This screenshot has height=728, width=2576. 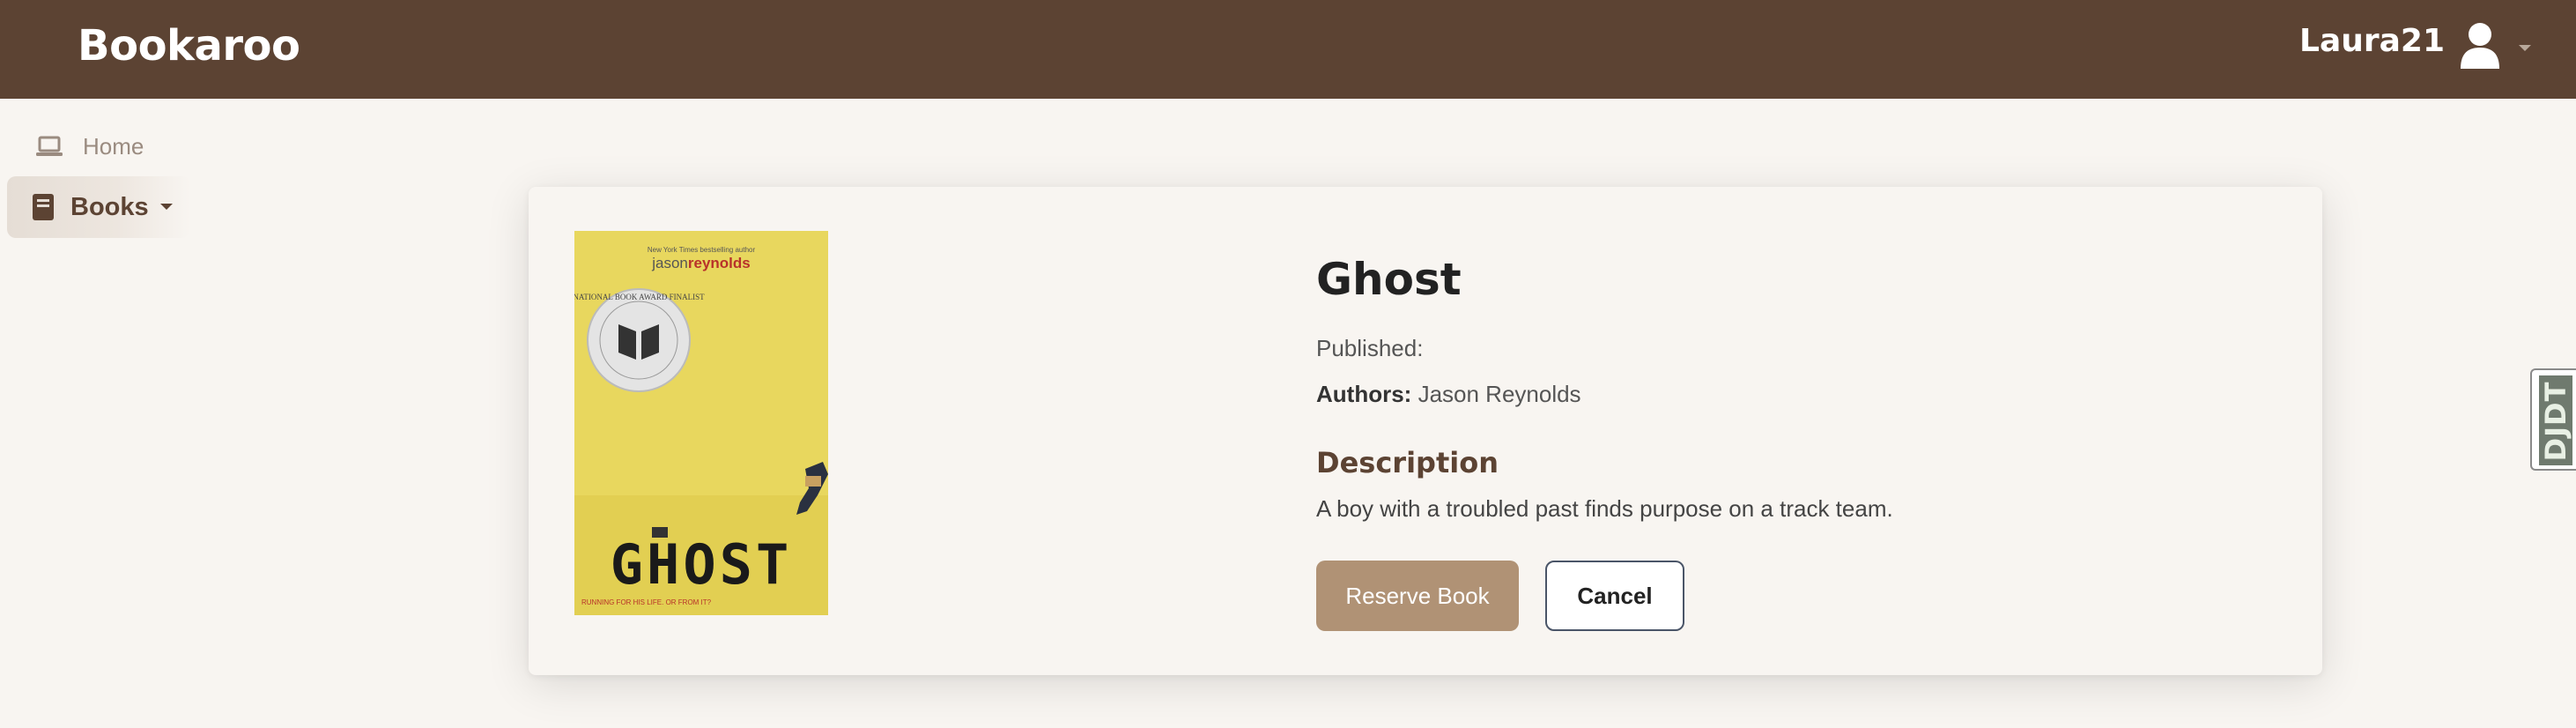 What do you see at coordinates (701, 263) in the screenshot?
I see `cover-author: jasonreynolds` at bounding box center [701, 263].